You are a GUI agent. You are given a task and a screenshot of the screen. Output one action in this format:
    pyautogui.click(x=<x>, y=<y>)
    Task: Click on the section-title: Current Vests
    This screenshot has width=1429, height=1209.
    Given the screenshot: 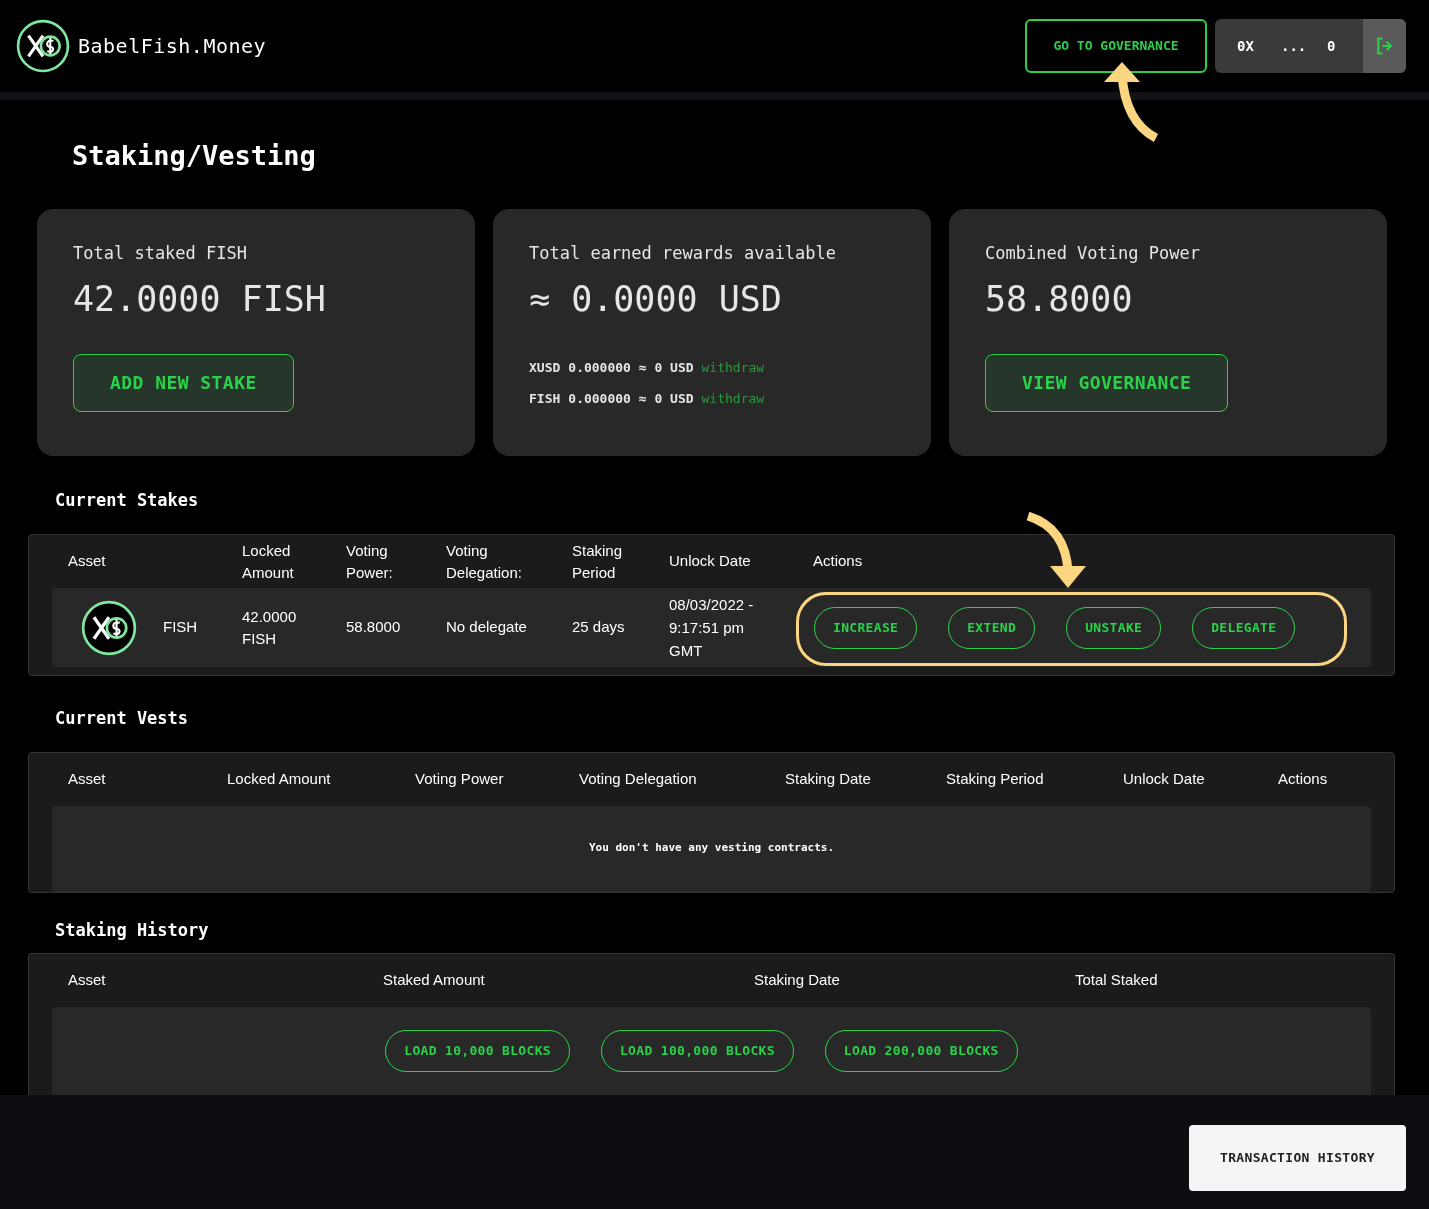 What is the action you would take?
    pyautogui.click(x=122, y=718)
    